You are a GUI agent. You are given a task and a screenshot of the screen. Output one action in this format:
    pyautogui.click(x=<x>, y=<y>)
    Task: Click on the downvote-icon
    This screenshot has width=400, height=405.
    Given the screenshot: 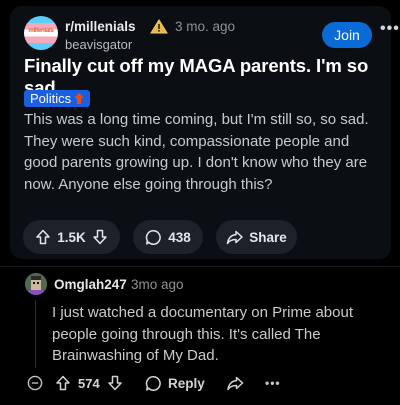 What is the action you would take?
    pyautogui.click(x=100, y=237)
    